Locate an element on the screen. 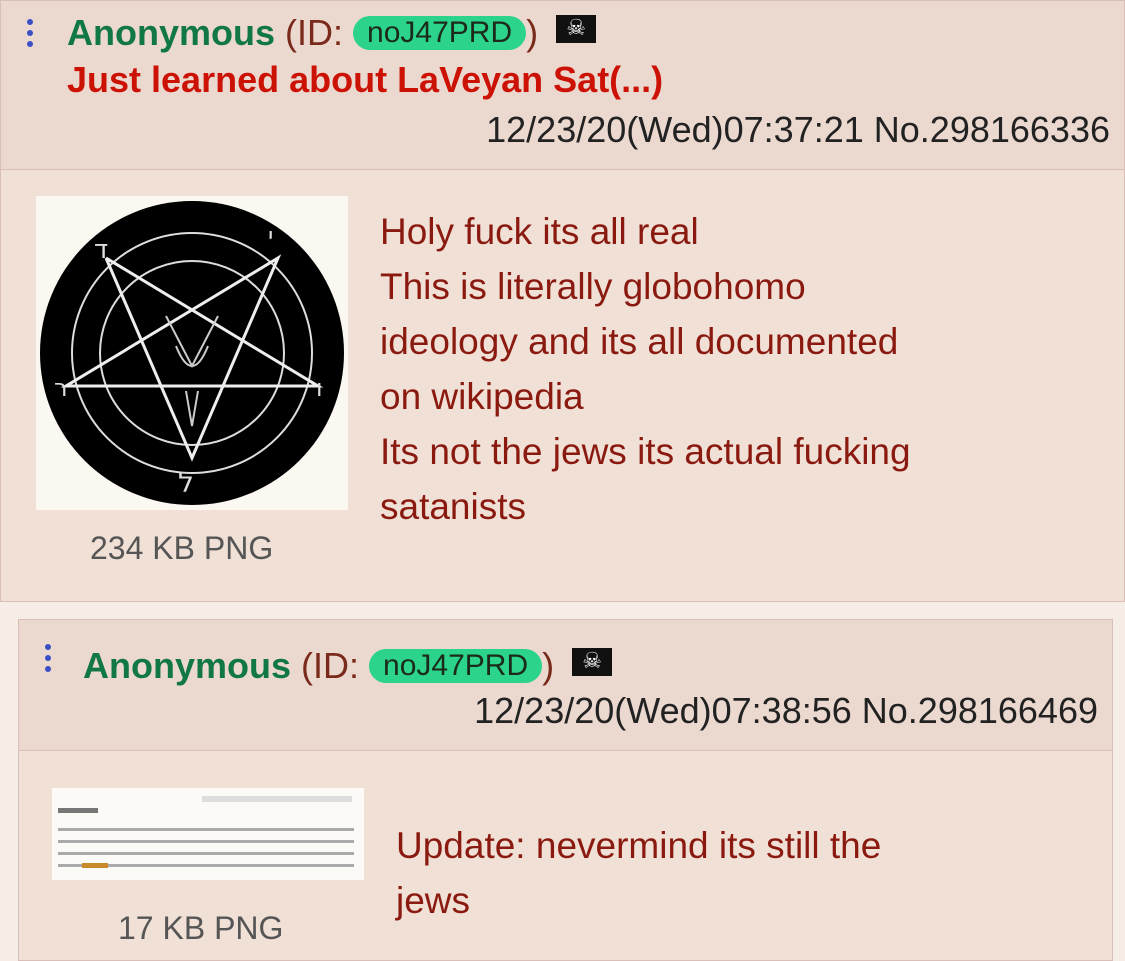 The width and height of the screenshot is (1125, 961). comment-line: This is literally globohomo is located at coordinates (593, 286).